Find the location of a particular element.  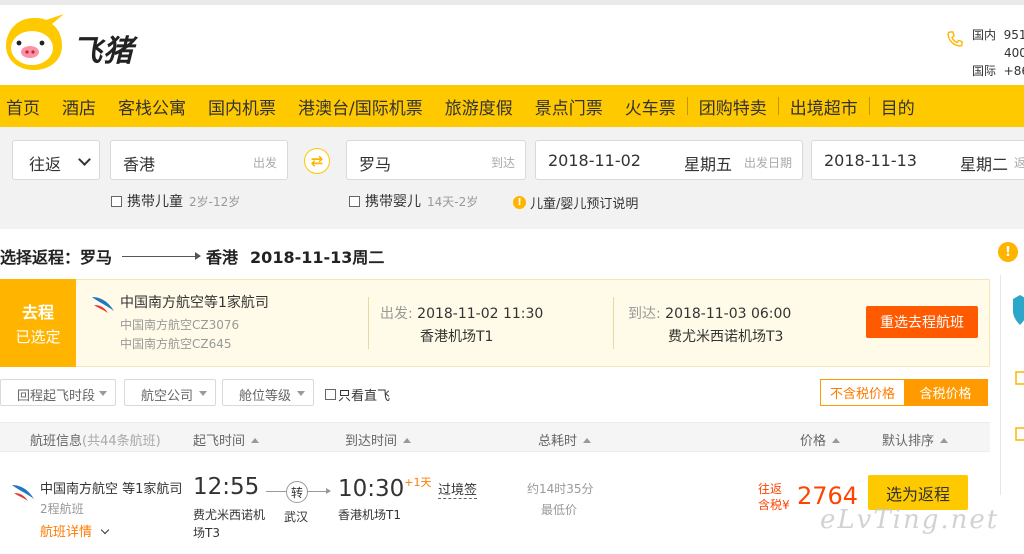

intl-label: 国际 is located at coordinates (984, 71).